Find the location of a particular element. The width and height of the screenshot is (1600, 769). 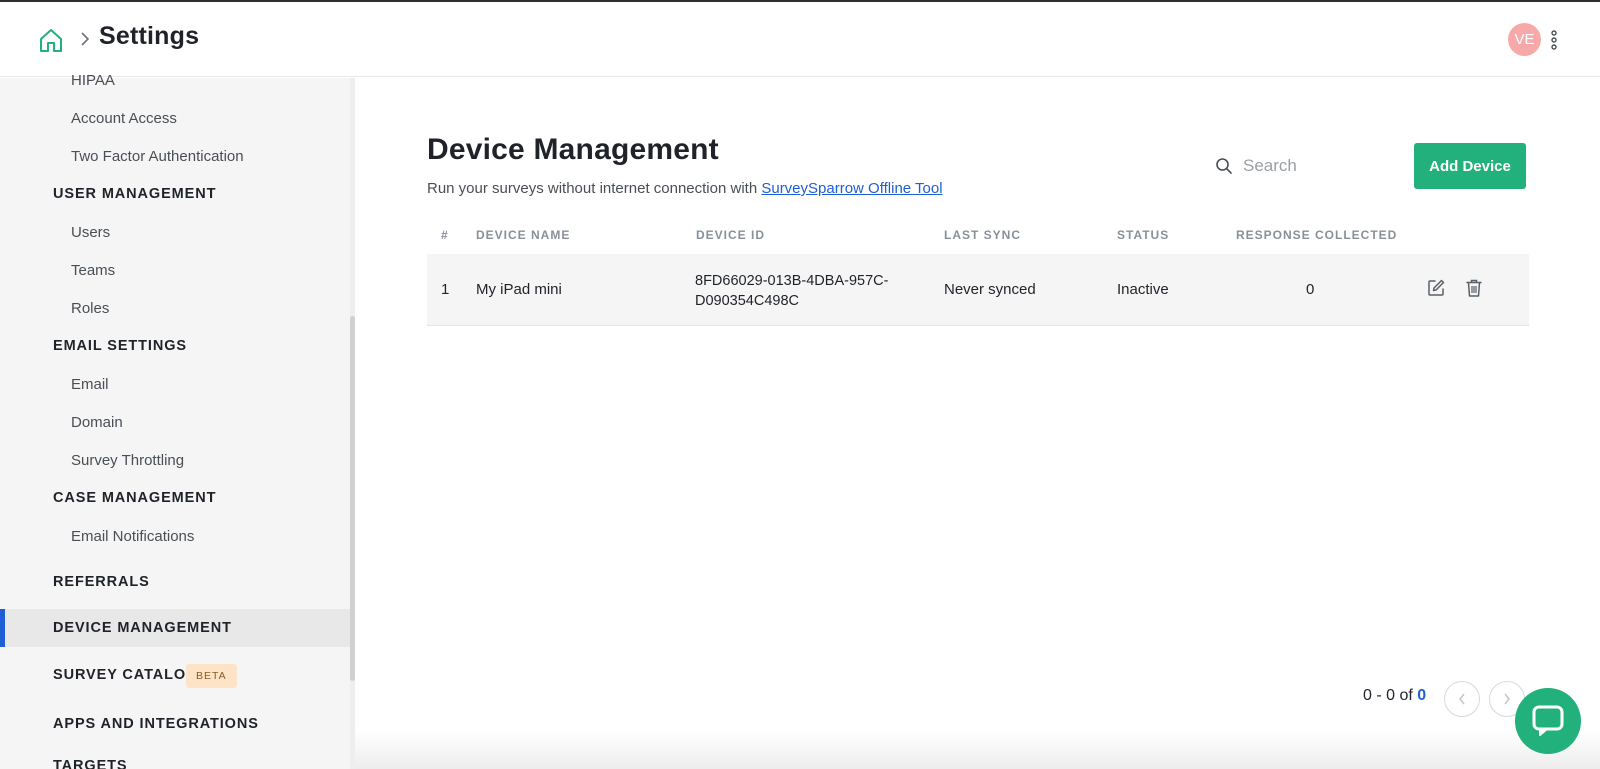

beta-badge: BETA is located at coordinates (211, 676).